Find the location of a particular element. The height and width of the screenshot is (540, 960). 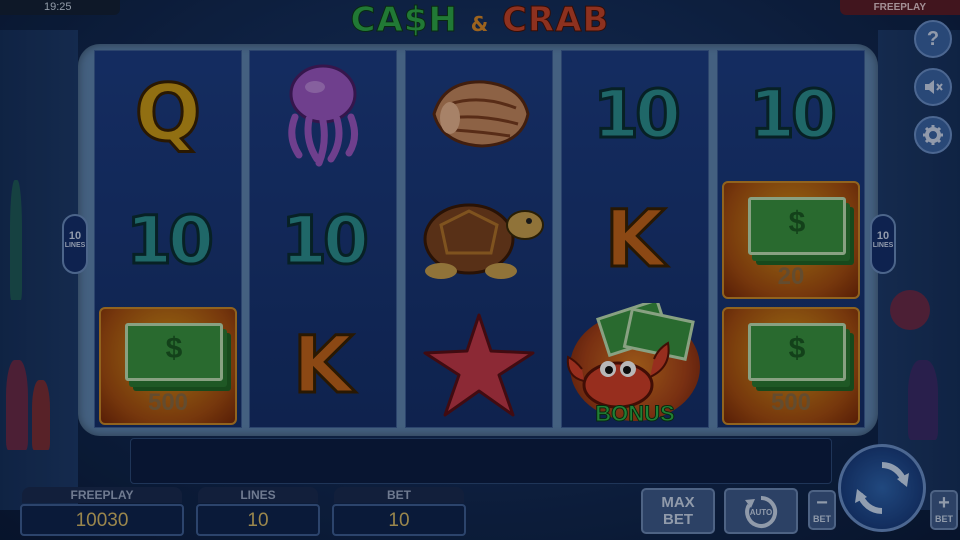

starfish-icon is located at coordinates (479, 365).